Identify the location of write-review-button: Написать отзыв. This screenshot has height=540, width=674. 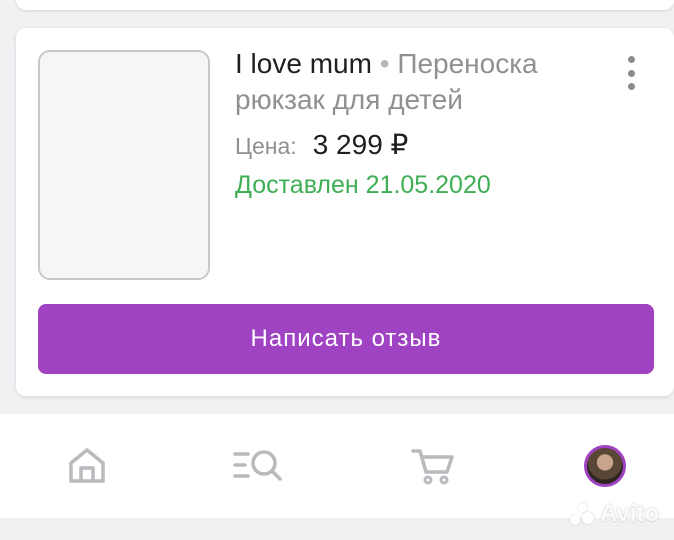
(346, 339).